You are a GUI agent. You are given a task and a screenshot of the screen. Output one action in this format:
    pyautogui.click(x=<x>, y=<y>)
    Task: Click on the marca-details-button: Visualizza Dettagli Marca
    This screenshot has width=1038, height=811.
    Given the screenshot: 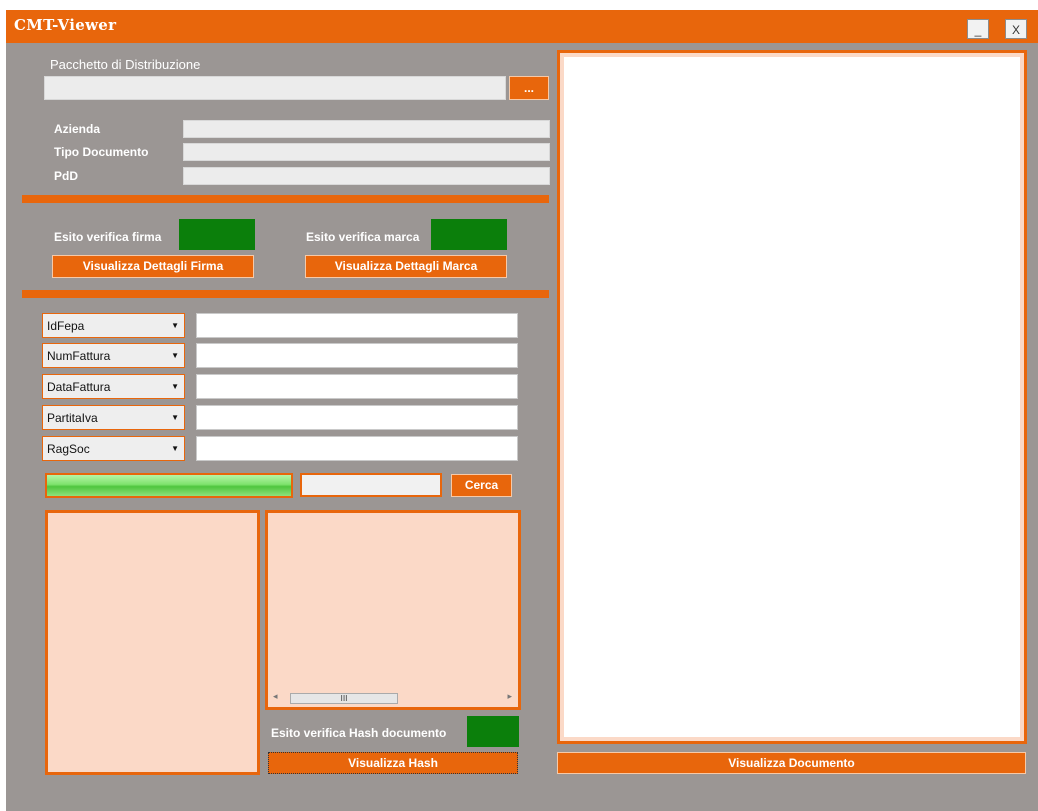 What is the action you would take?
    pyautogui.click(x=406, y=266)
    